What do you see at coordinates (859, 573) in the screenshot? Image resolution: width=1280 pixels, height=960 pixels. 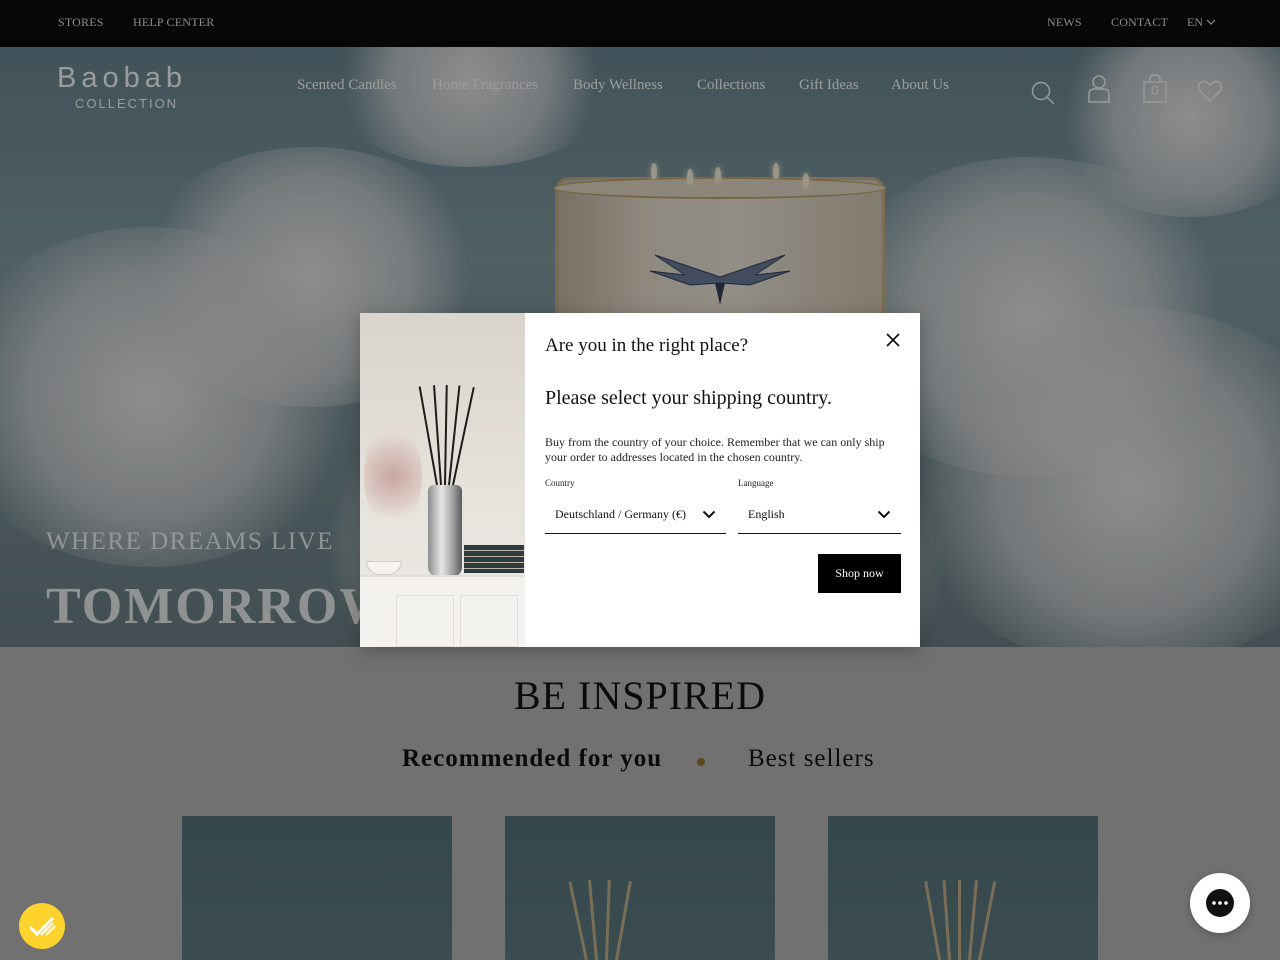 I see `shop-now-button: Shop now` at bounding box center [859, 573].